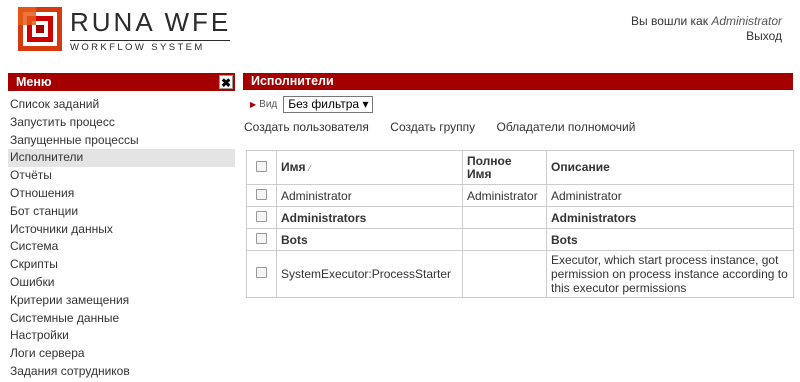 Image resolution: width=800 pixels, height=382 pixels. I want to click on logo-title: RUNA WFE, so click(151, 22).